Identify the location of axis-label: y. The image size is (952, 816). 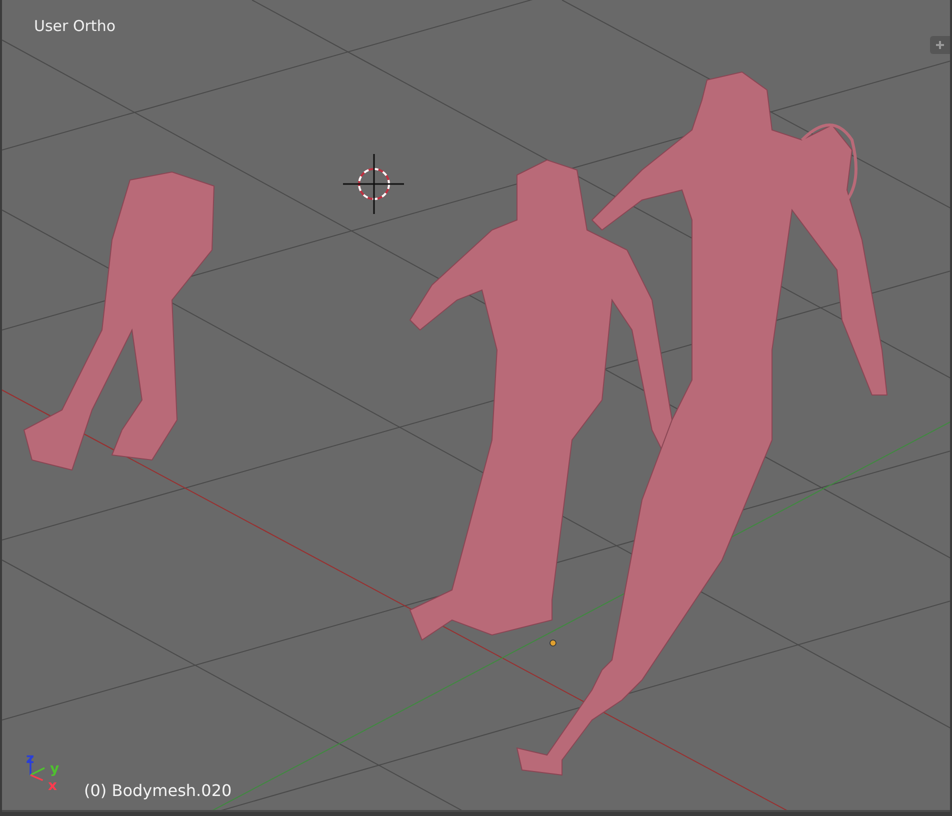
(55, 769).